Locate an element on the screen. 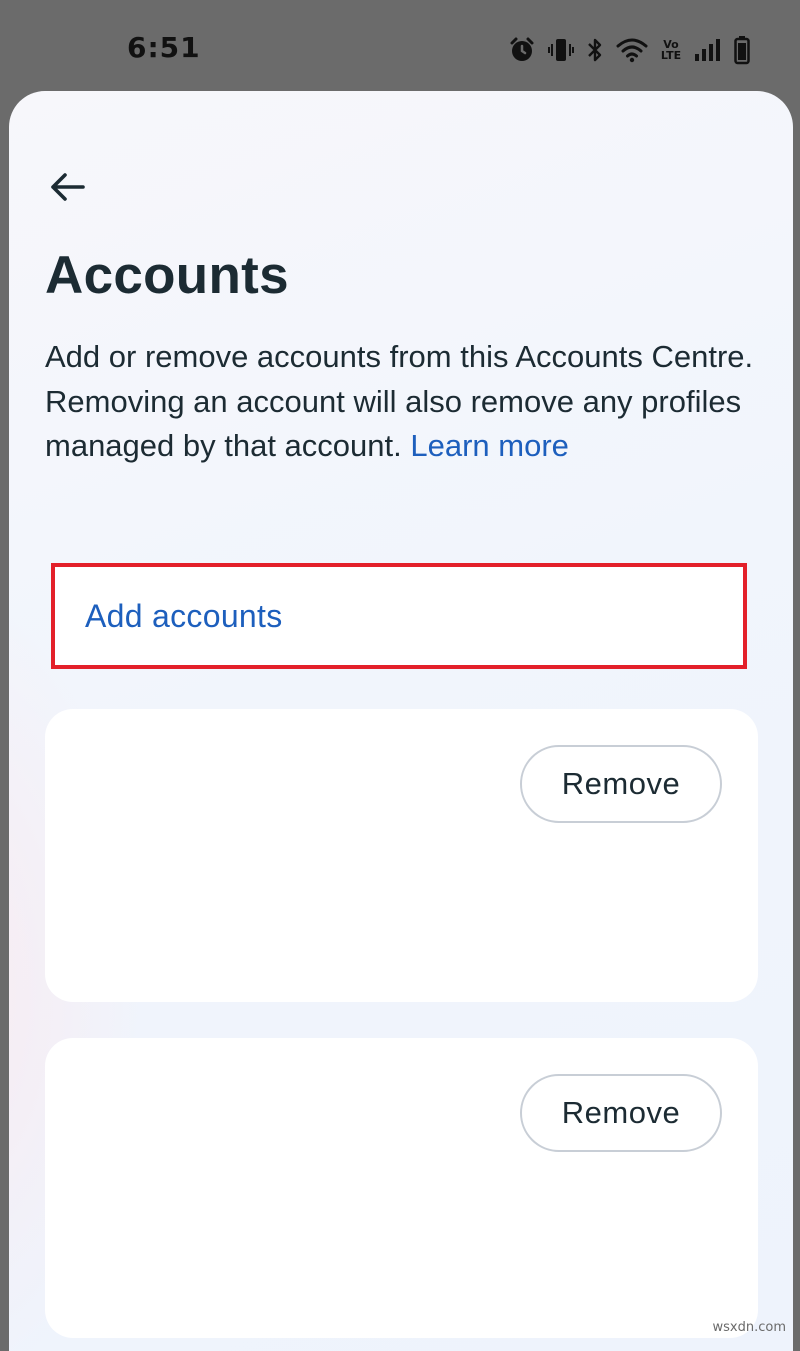 This screenshot has height=1351, width=800. arrow-left-icon is located at coordinates (68, 187).